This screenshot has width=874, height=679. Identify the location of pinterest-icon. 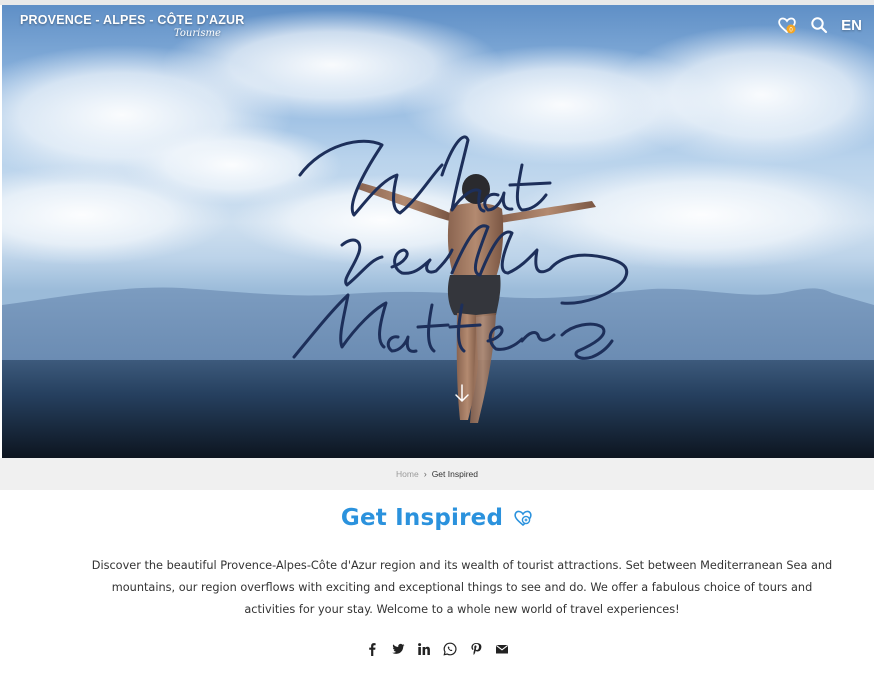
(476, 649).